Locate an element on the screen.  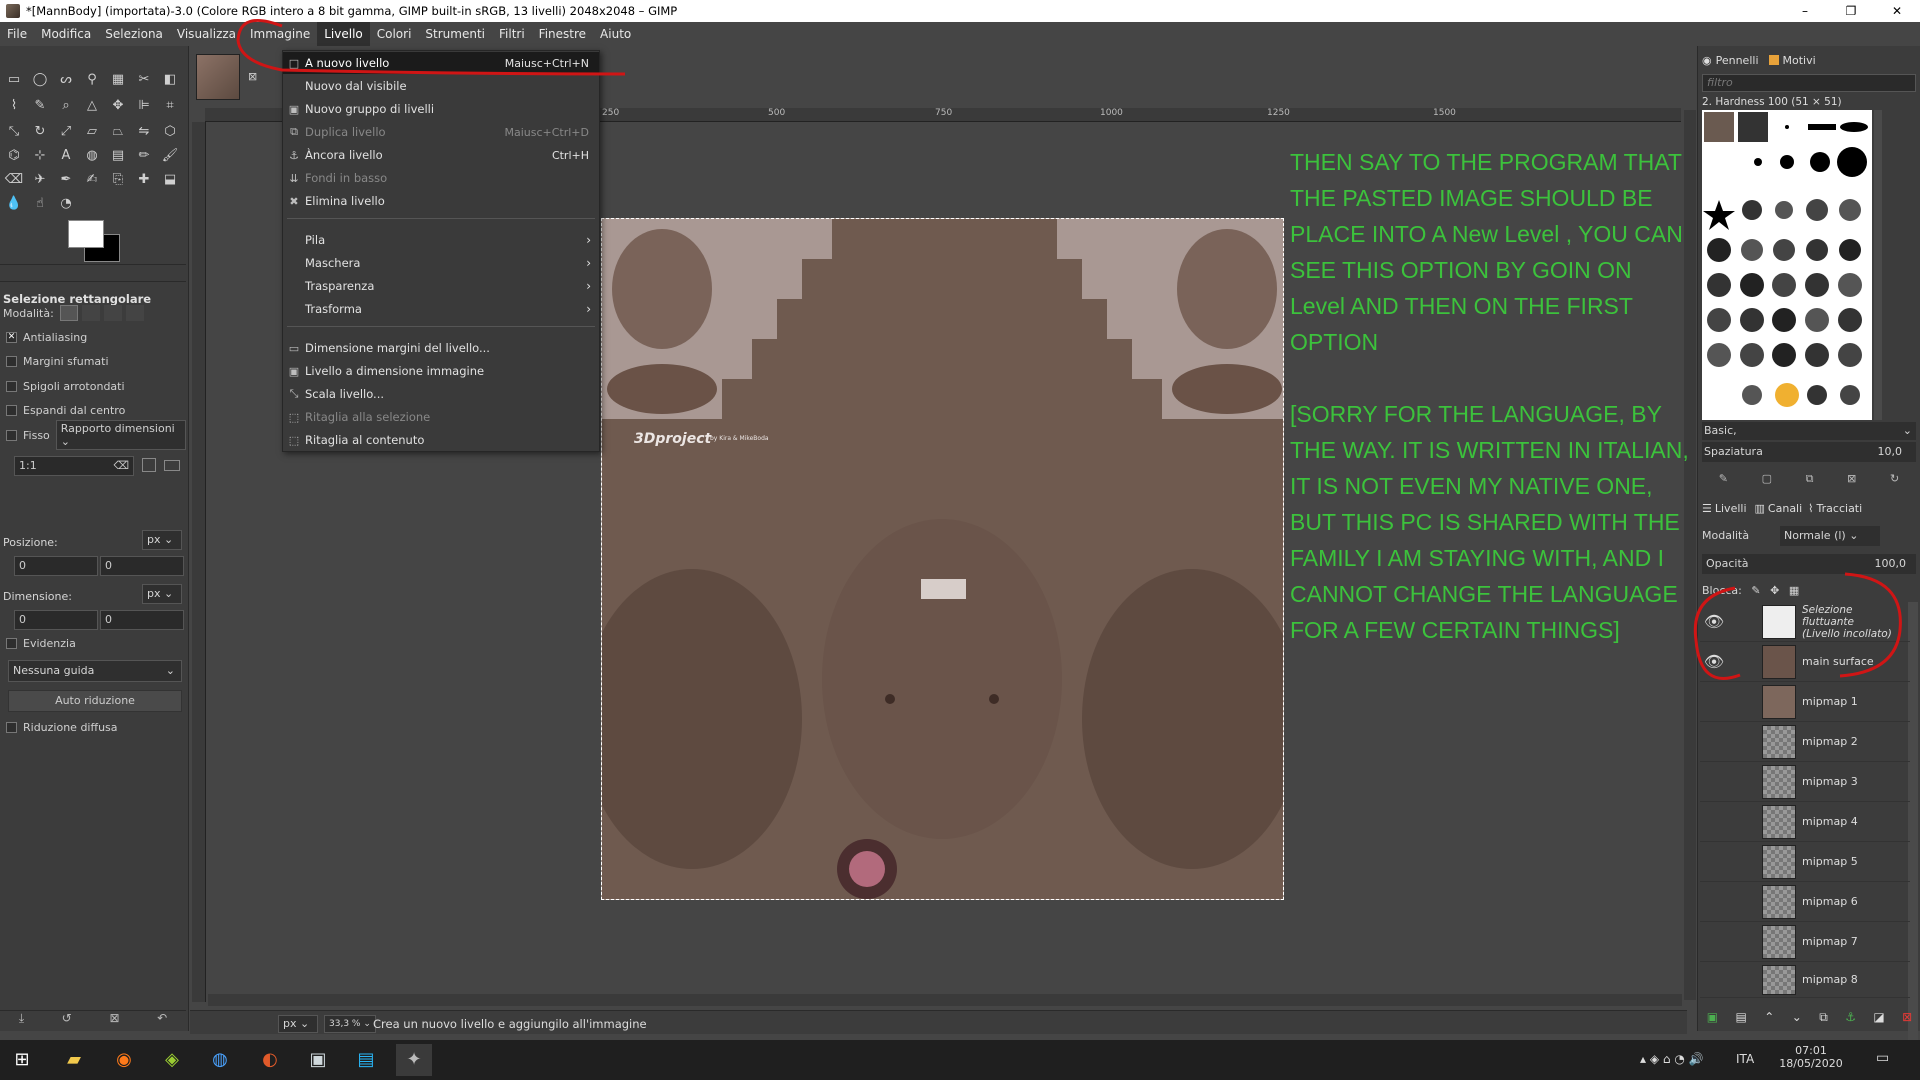
scissors-tool-icon: ✂ is located at coordinates (144, 80).